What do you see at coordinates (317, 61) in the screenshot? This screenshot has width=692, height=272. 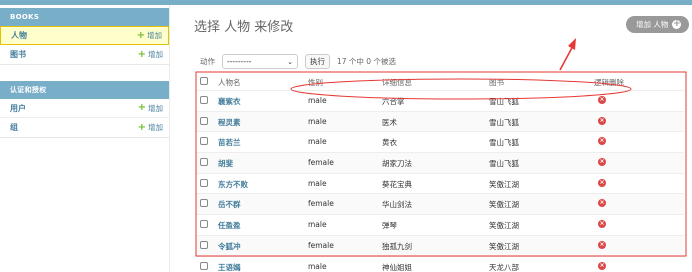 I see `run-action-button: 执行` at bounding box center [317, 61].